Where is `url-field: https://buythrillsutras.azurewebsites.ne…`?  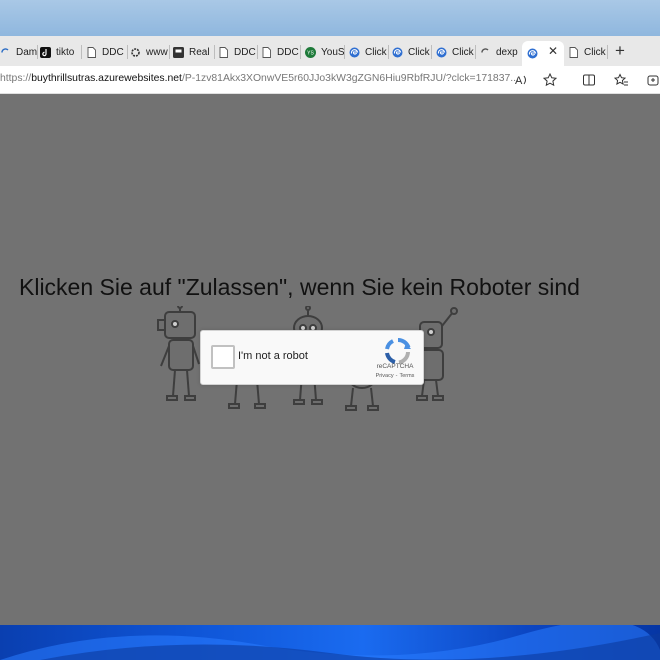 url-field: https://buythrillsutras.azurewebsites.ne… is located at coordinates (285, 79).